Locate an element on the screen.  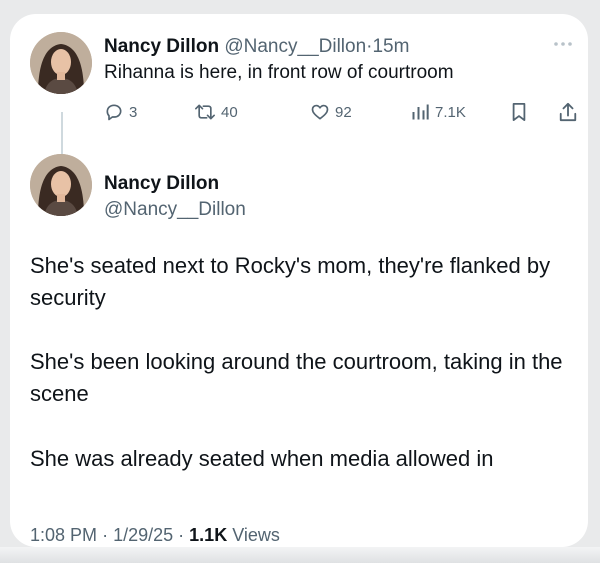
tweet-time: 15m is located at coordinates (390, 46).